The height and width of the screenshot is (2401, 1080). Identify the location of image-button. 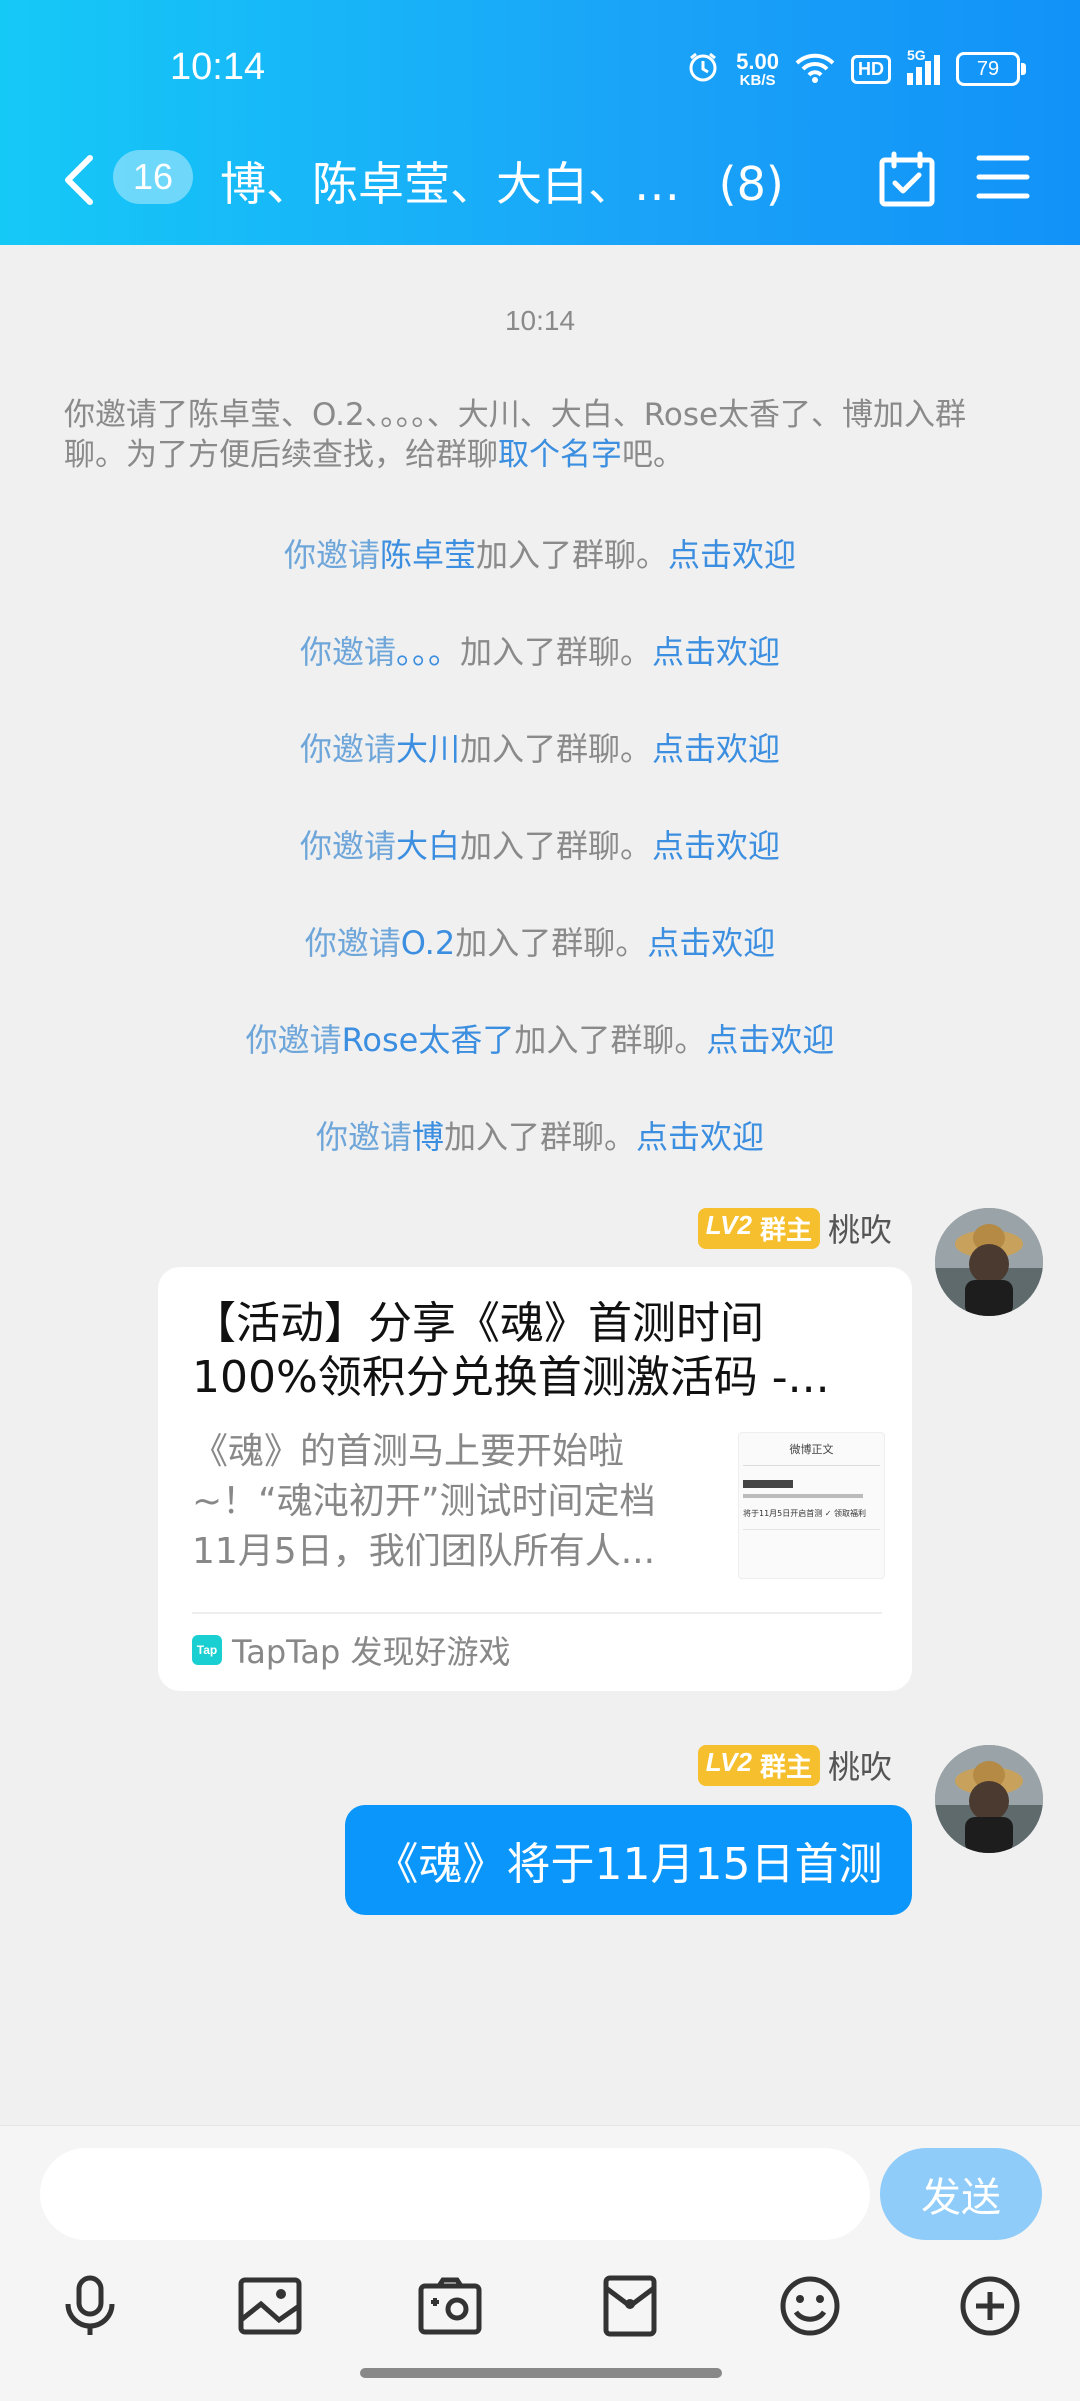
(270, 2306).